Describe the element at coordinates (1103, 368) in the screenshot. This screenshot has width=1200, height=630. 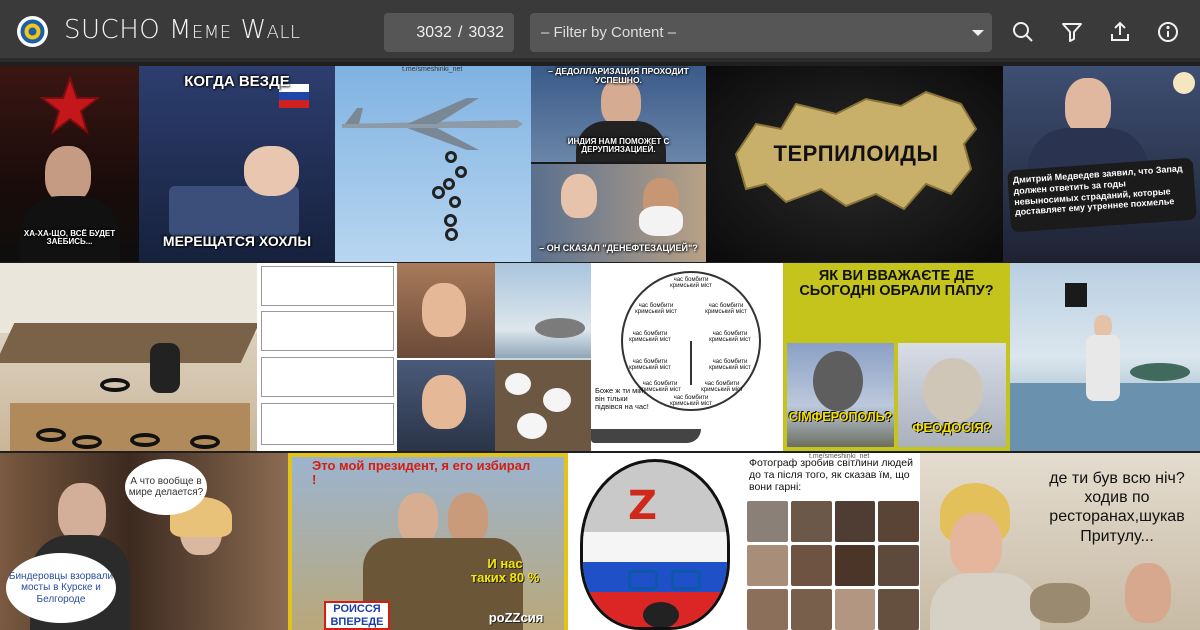
I see `white-shirt` at that location.